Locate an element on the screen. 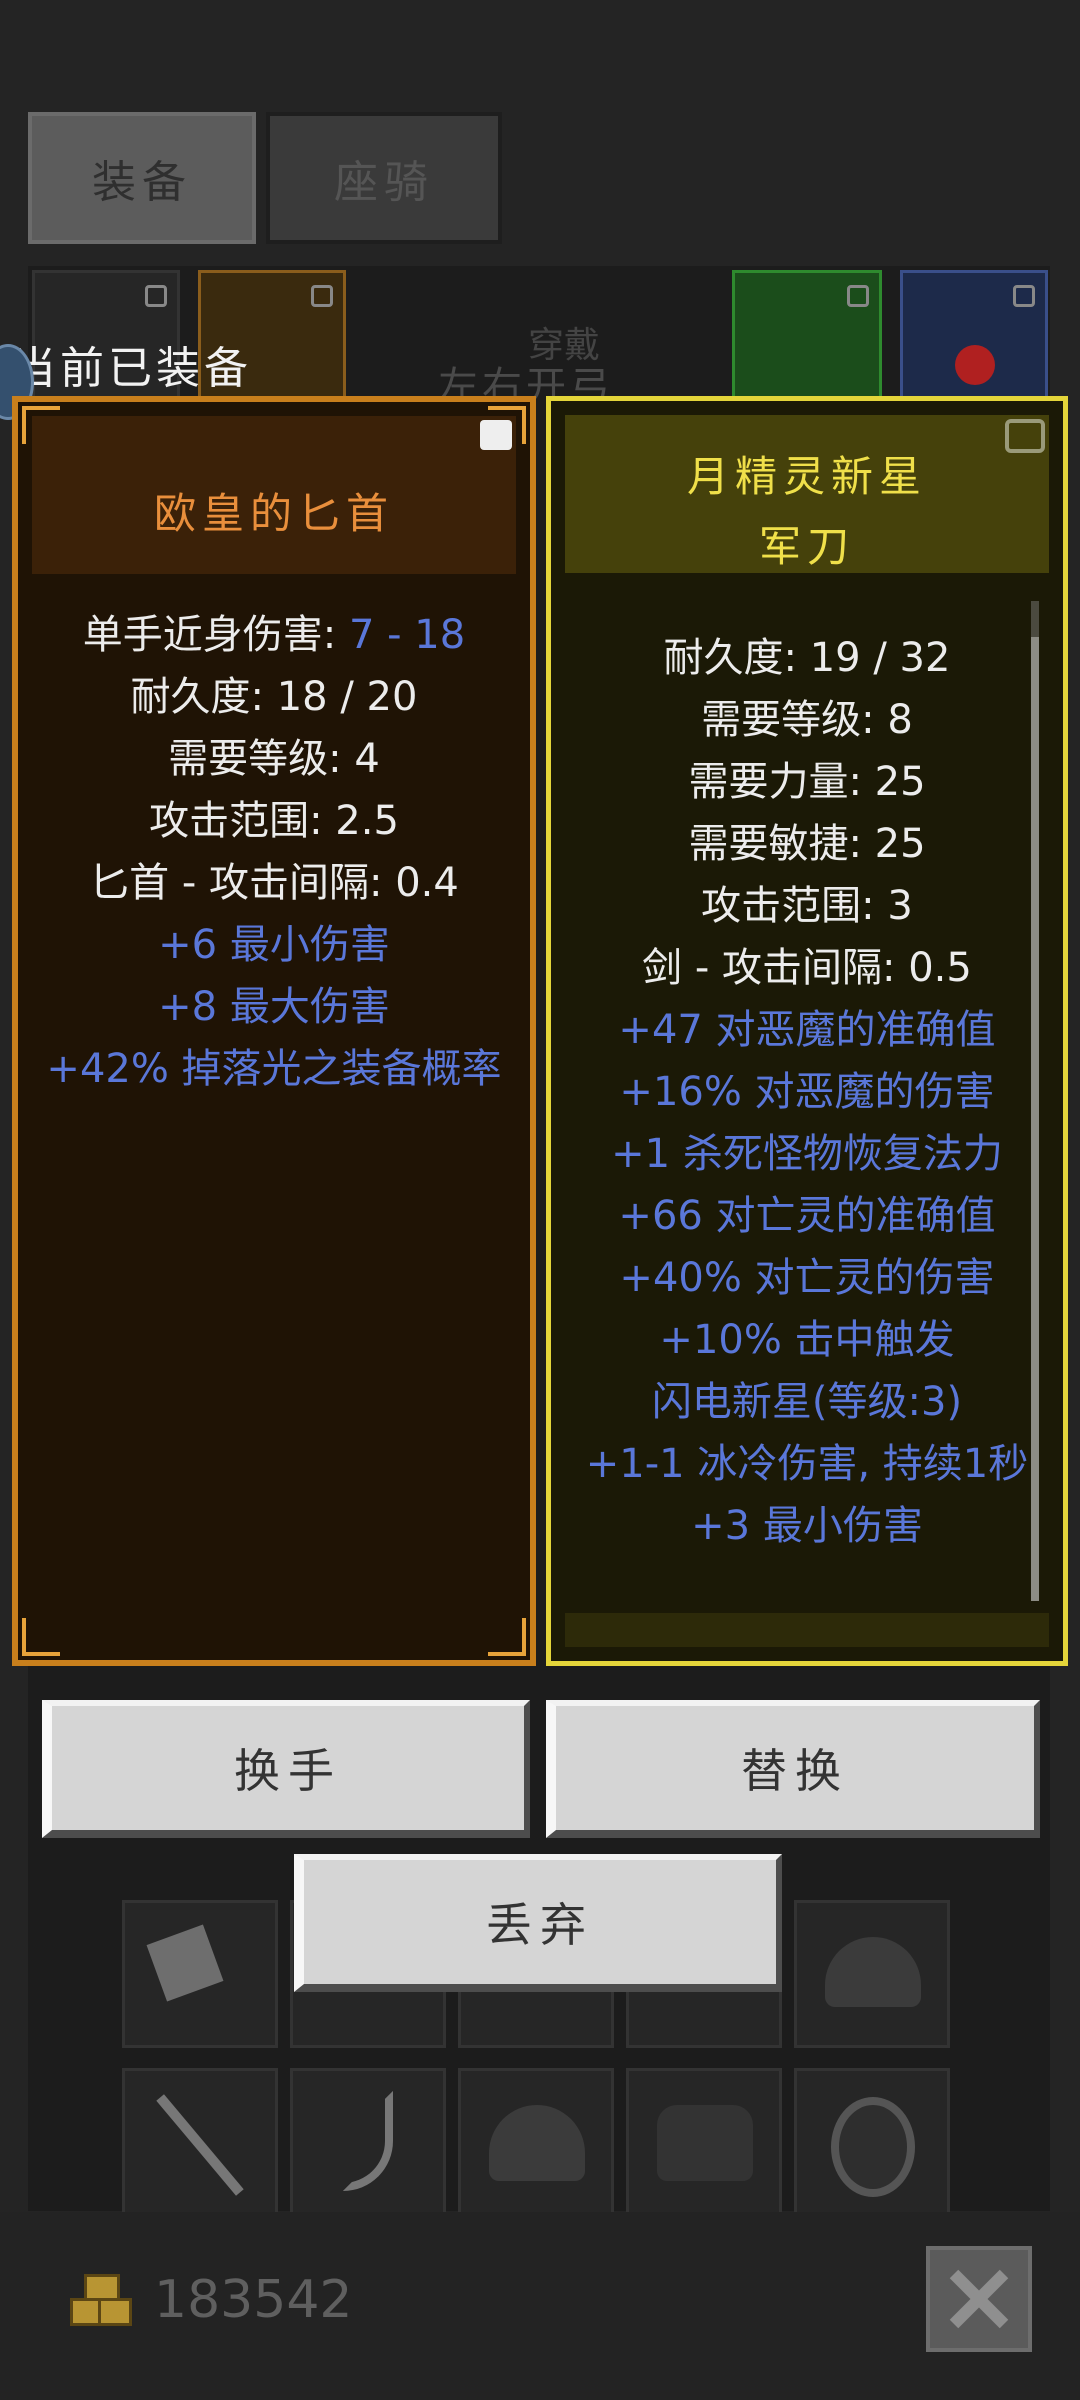 The height and width of the screenshot is (2400, 1080). tab-equipment: 装备 is located at coordinates (142, 178).